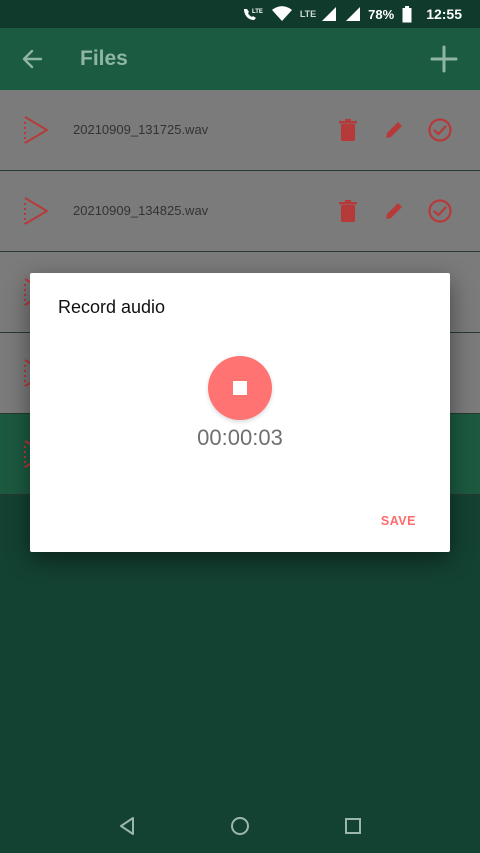  I want to click on wifi-icon, so click(281, 14).